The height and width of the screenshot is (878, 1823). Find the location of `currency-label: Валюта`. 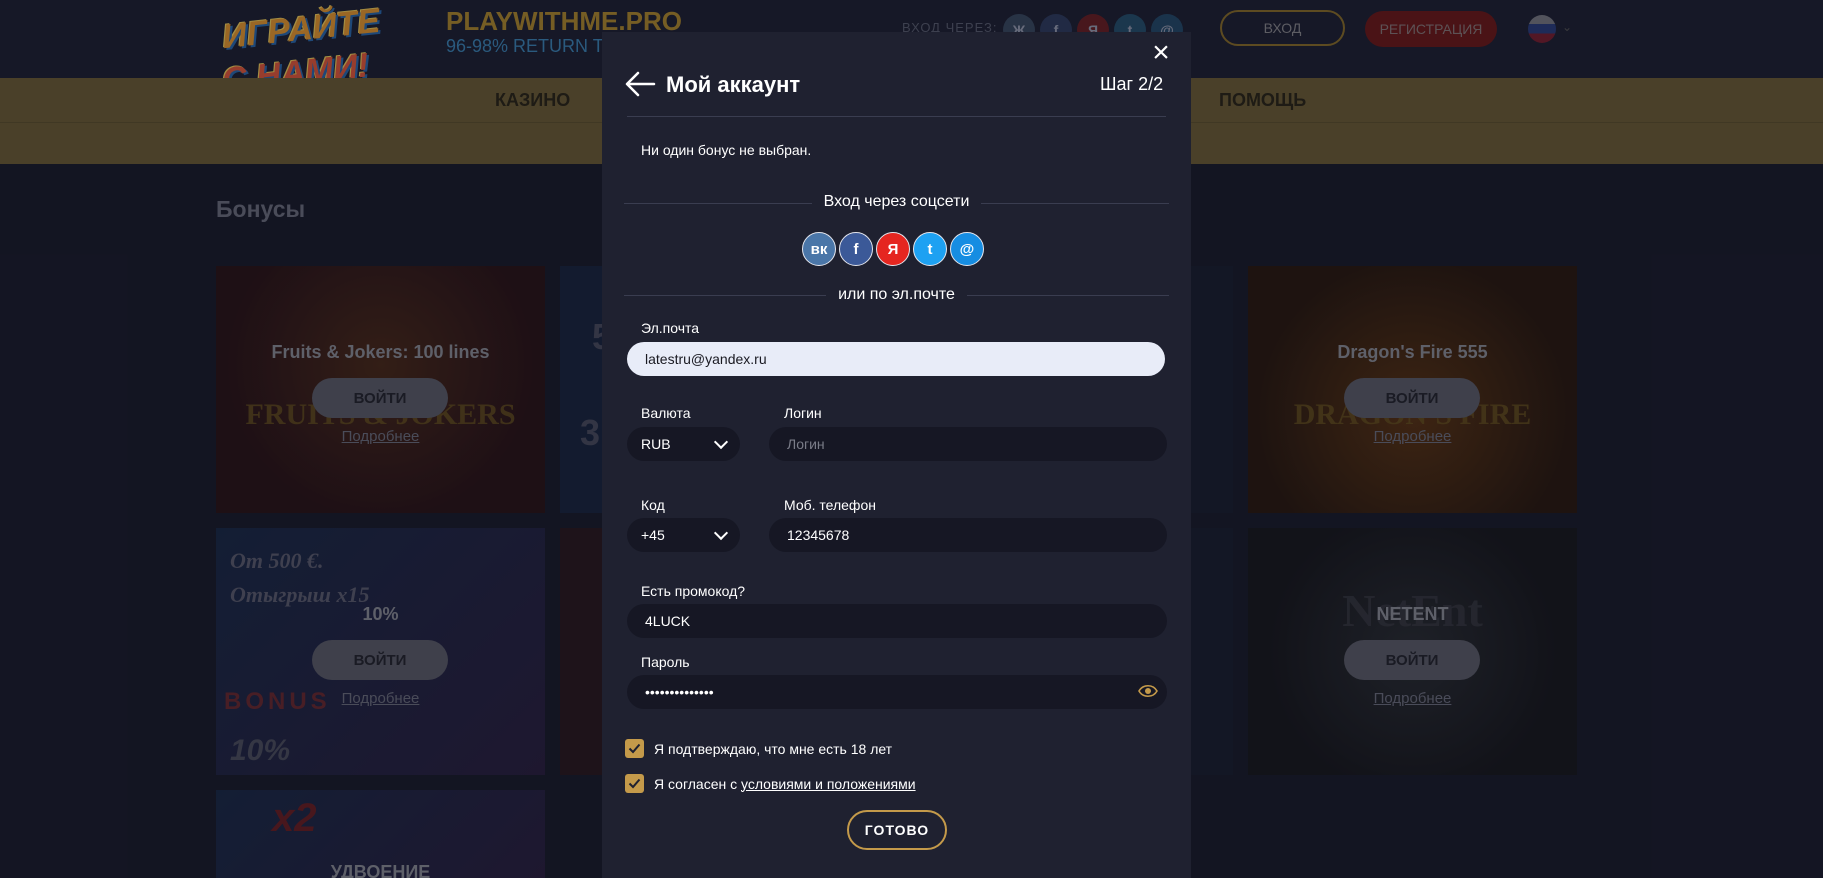

currency-label: Валюта is located at coordinates (666, 413).